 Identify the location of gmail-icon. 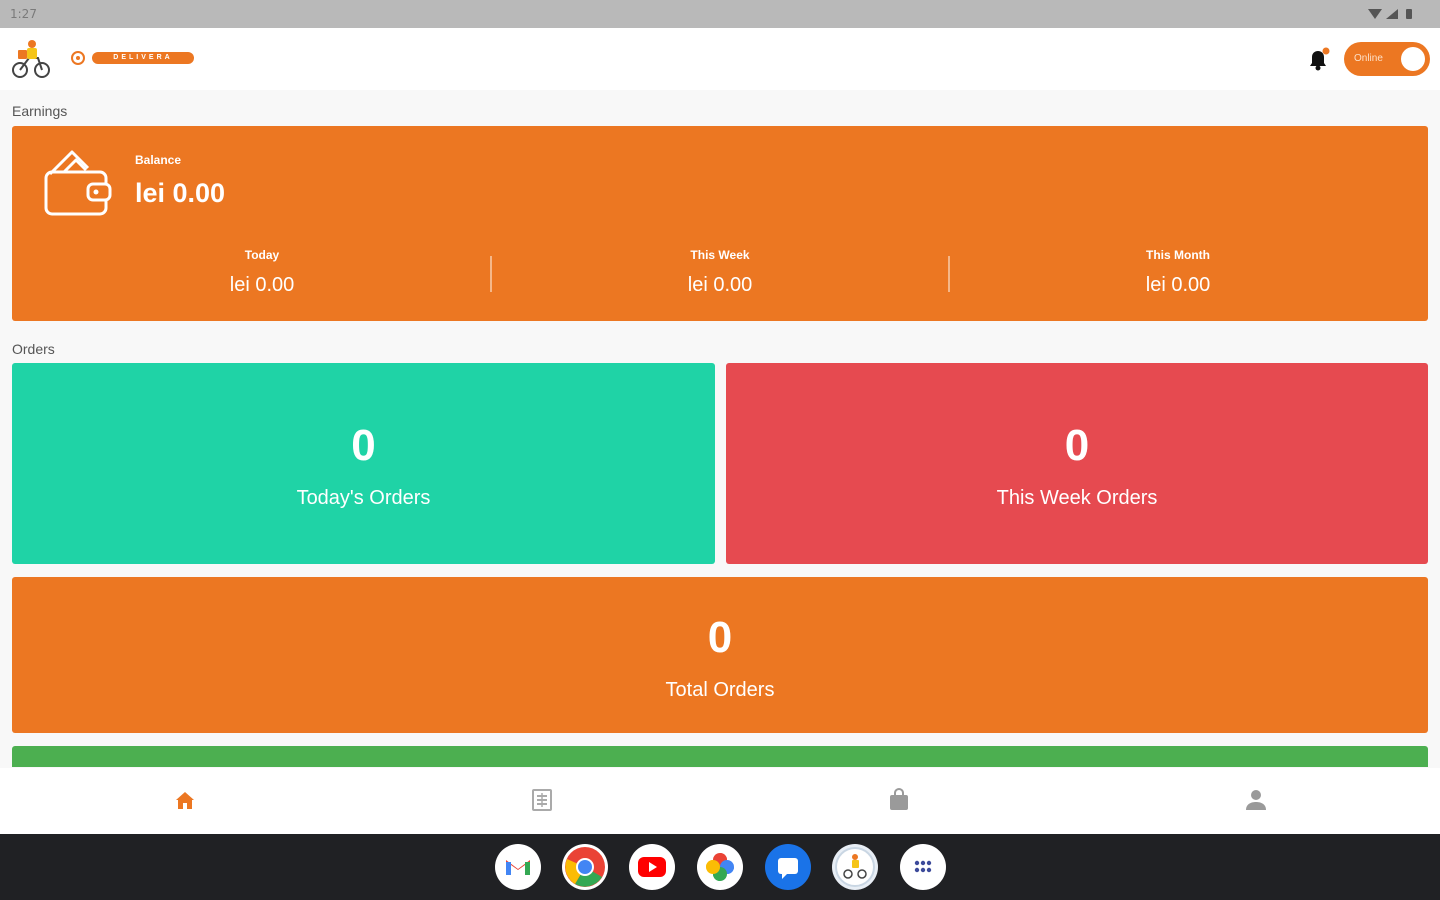
(518, 867).